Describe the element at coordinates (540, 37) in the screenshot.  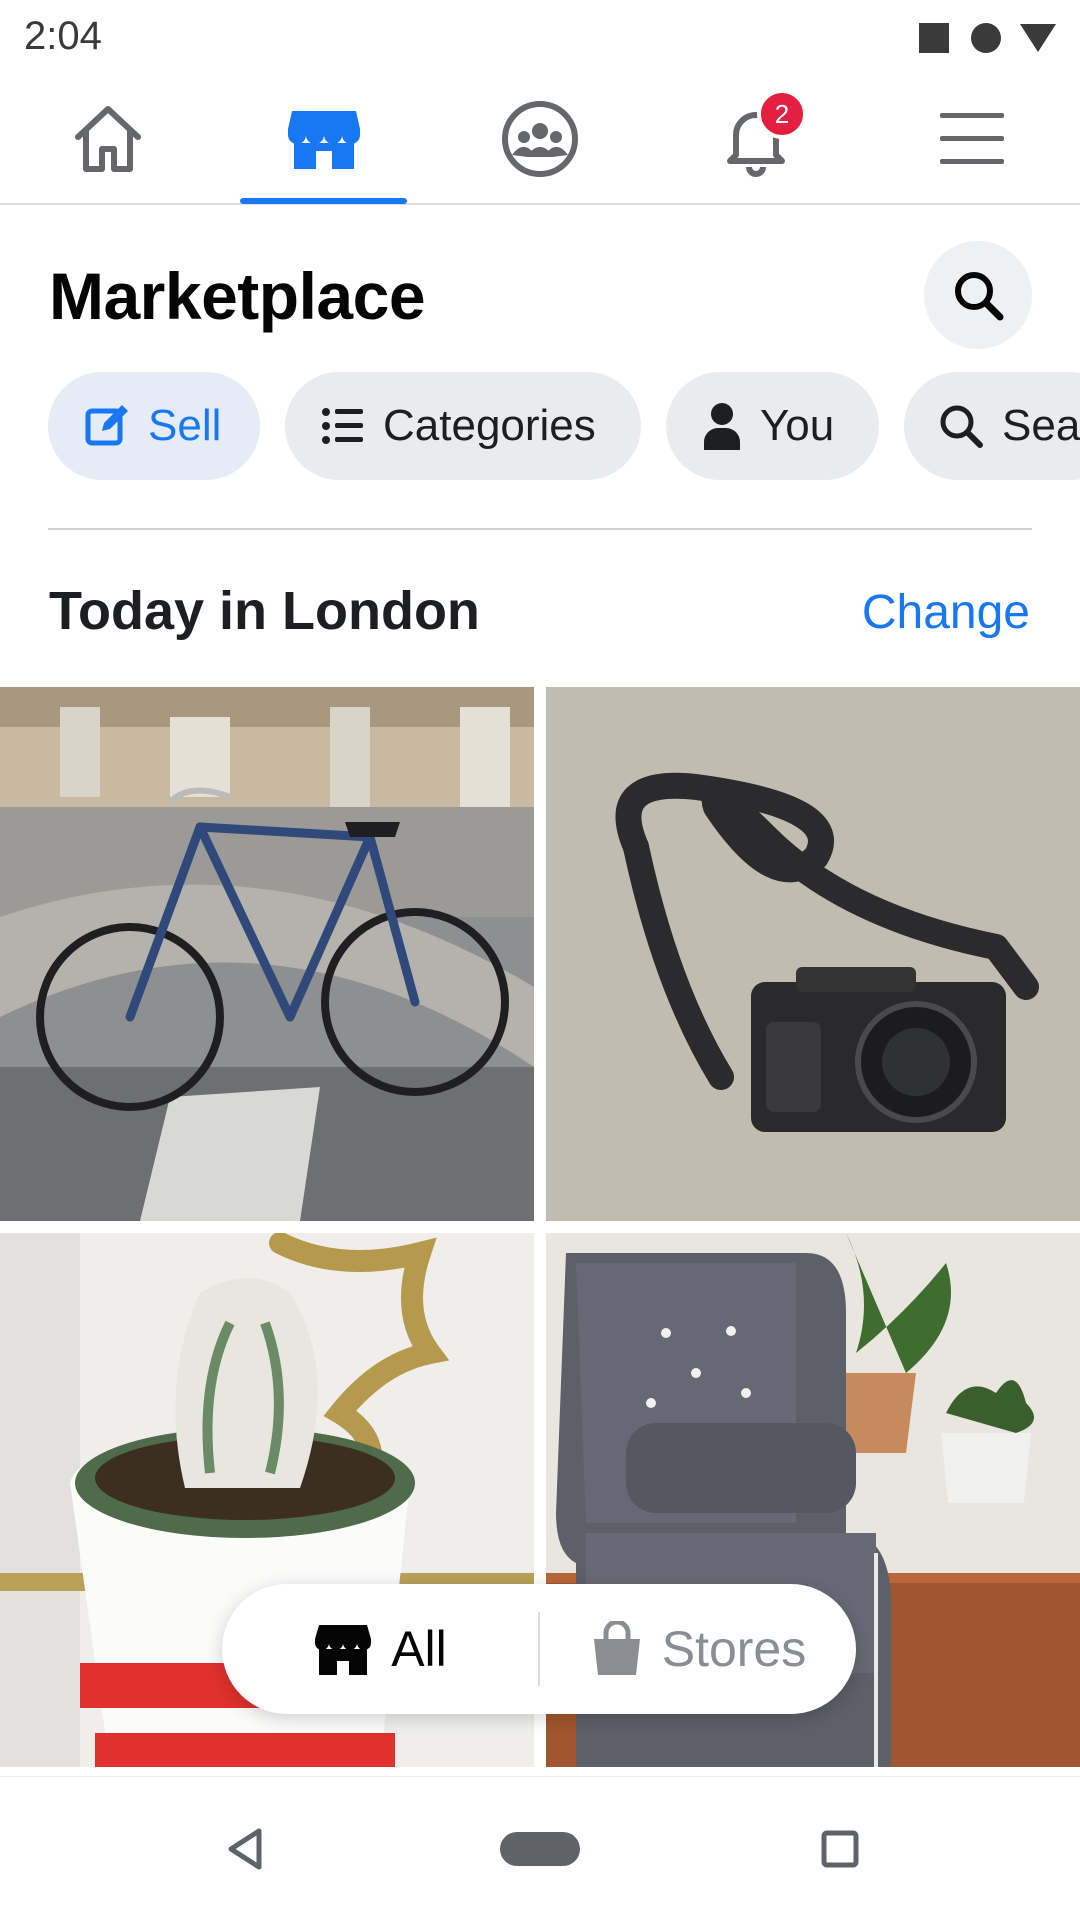
I see `status-bar: 2:04` at that location.